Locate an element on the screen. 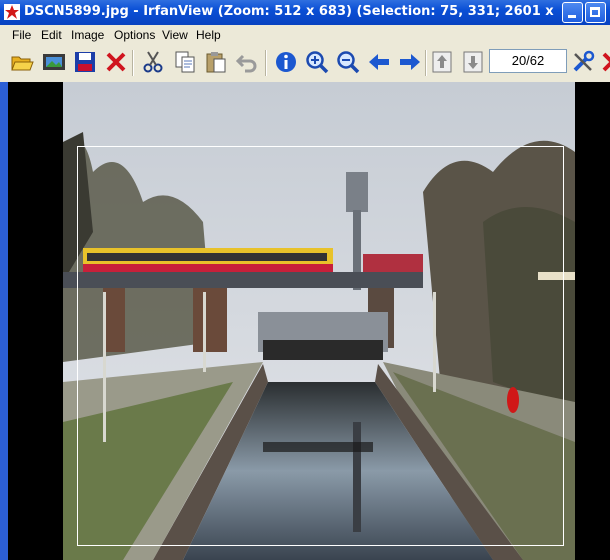 The width and height of the screenshot is (610, 560). minimize-button is located at coordinates (572, 12).